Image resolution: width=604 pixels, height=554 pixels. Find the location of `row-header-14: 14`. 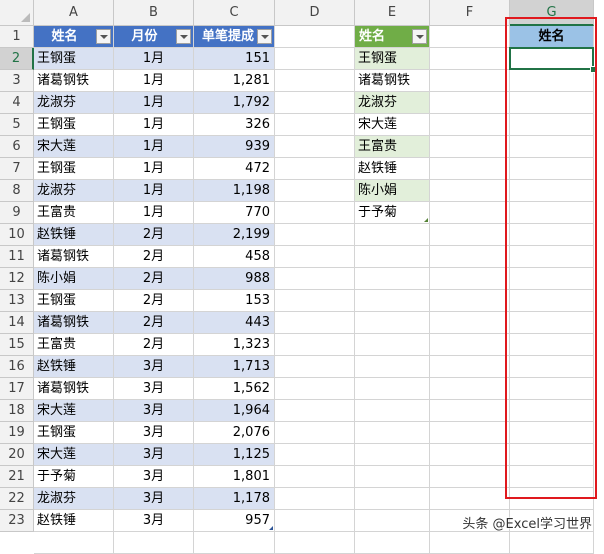

row-header-14: 14 is located at coordinates (17, 323).